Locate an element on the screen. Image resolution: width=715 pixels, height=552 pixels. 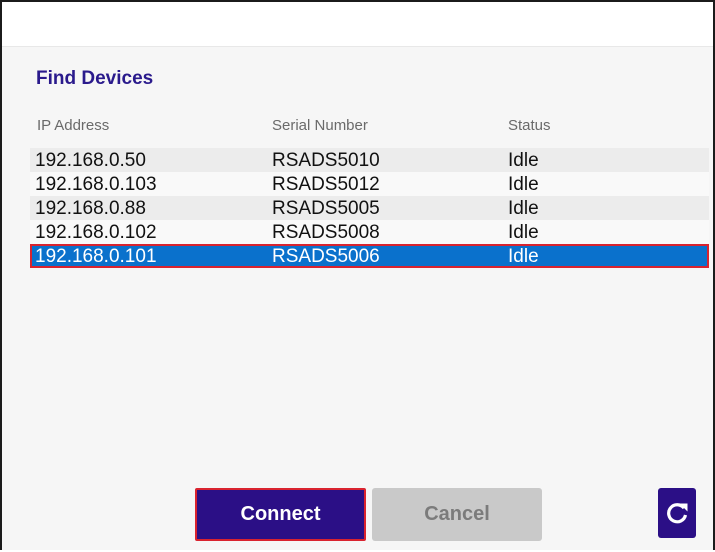
dialog-top-bar is located at coordinates (357, 24).